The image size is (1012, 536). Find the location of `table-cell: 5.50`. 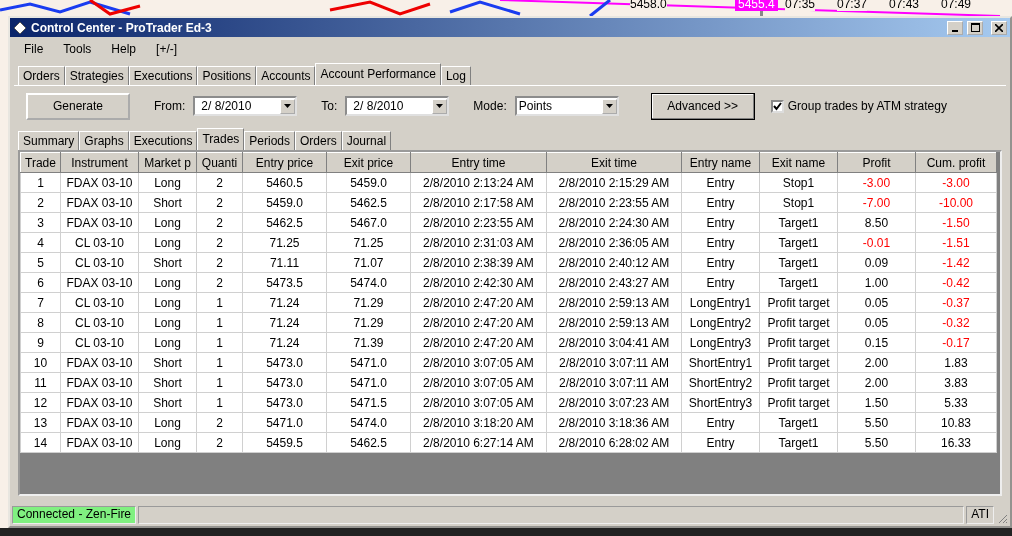

table-cell: 5.50 is located at coordinates (876, 422).